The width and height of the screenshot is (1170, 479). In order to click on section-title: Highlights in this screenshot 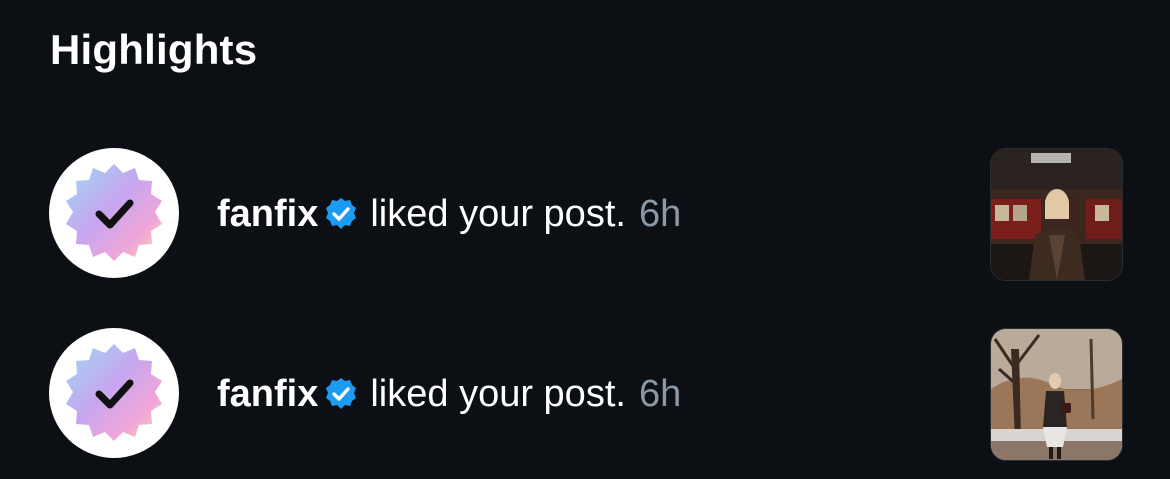, I will do `click(154, 49)`.